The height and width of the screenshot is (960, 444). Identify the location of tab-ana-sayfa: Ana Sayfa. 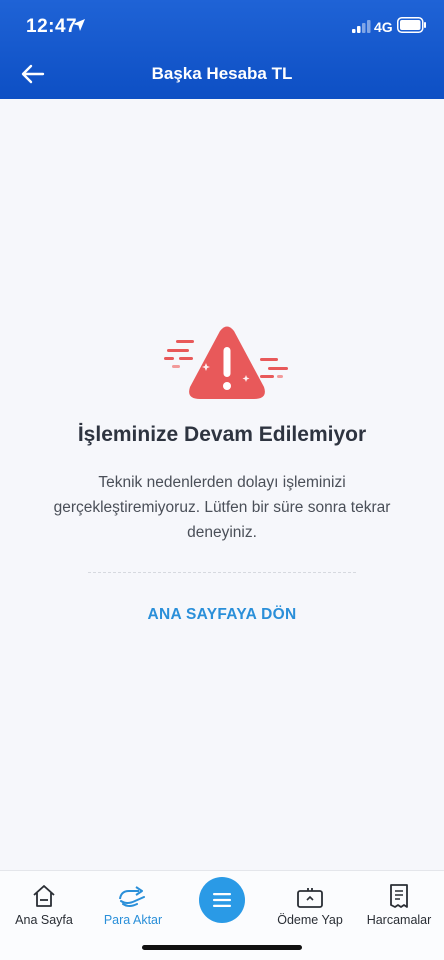
(44, 905).